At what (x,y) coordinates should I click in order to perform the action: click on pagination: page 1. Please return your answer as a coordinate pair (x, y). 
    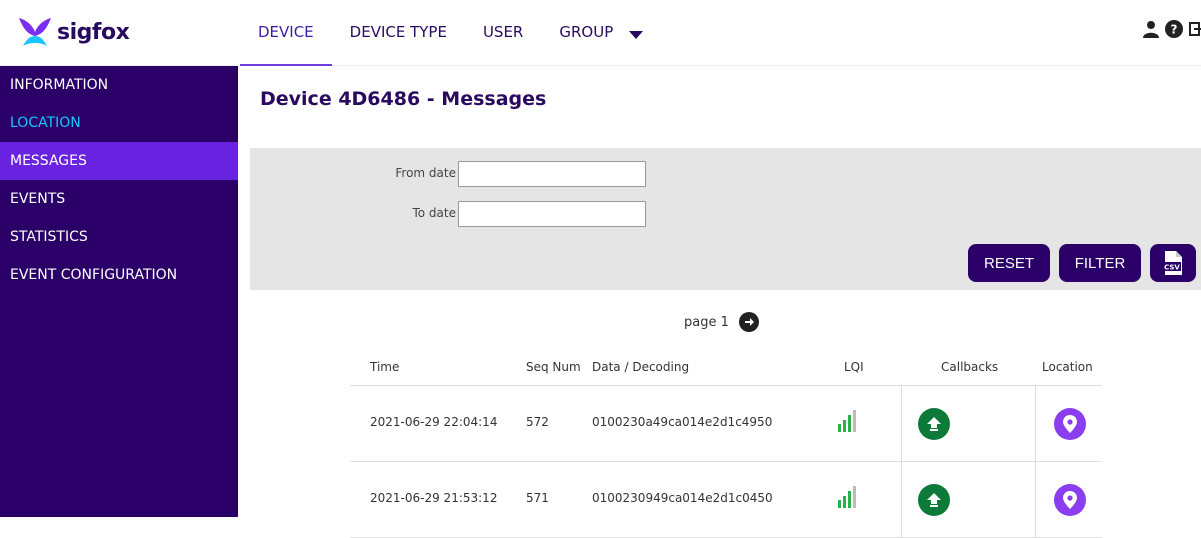
    Looking at the image, I should click on (721, 322).